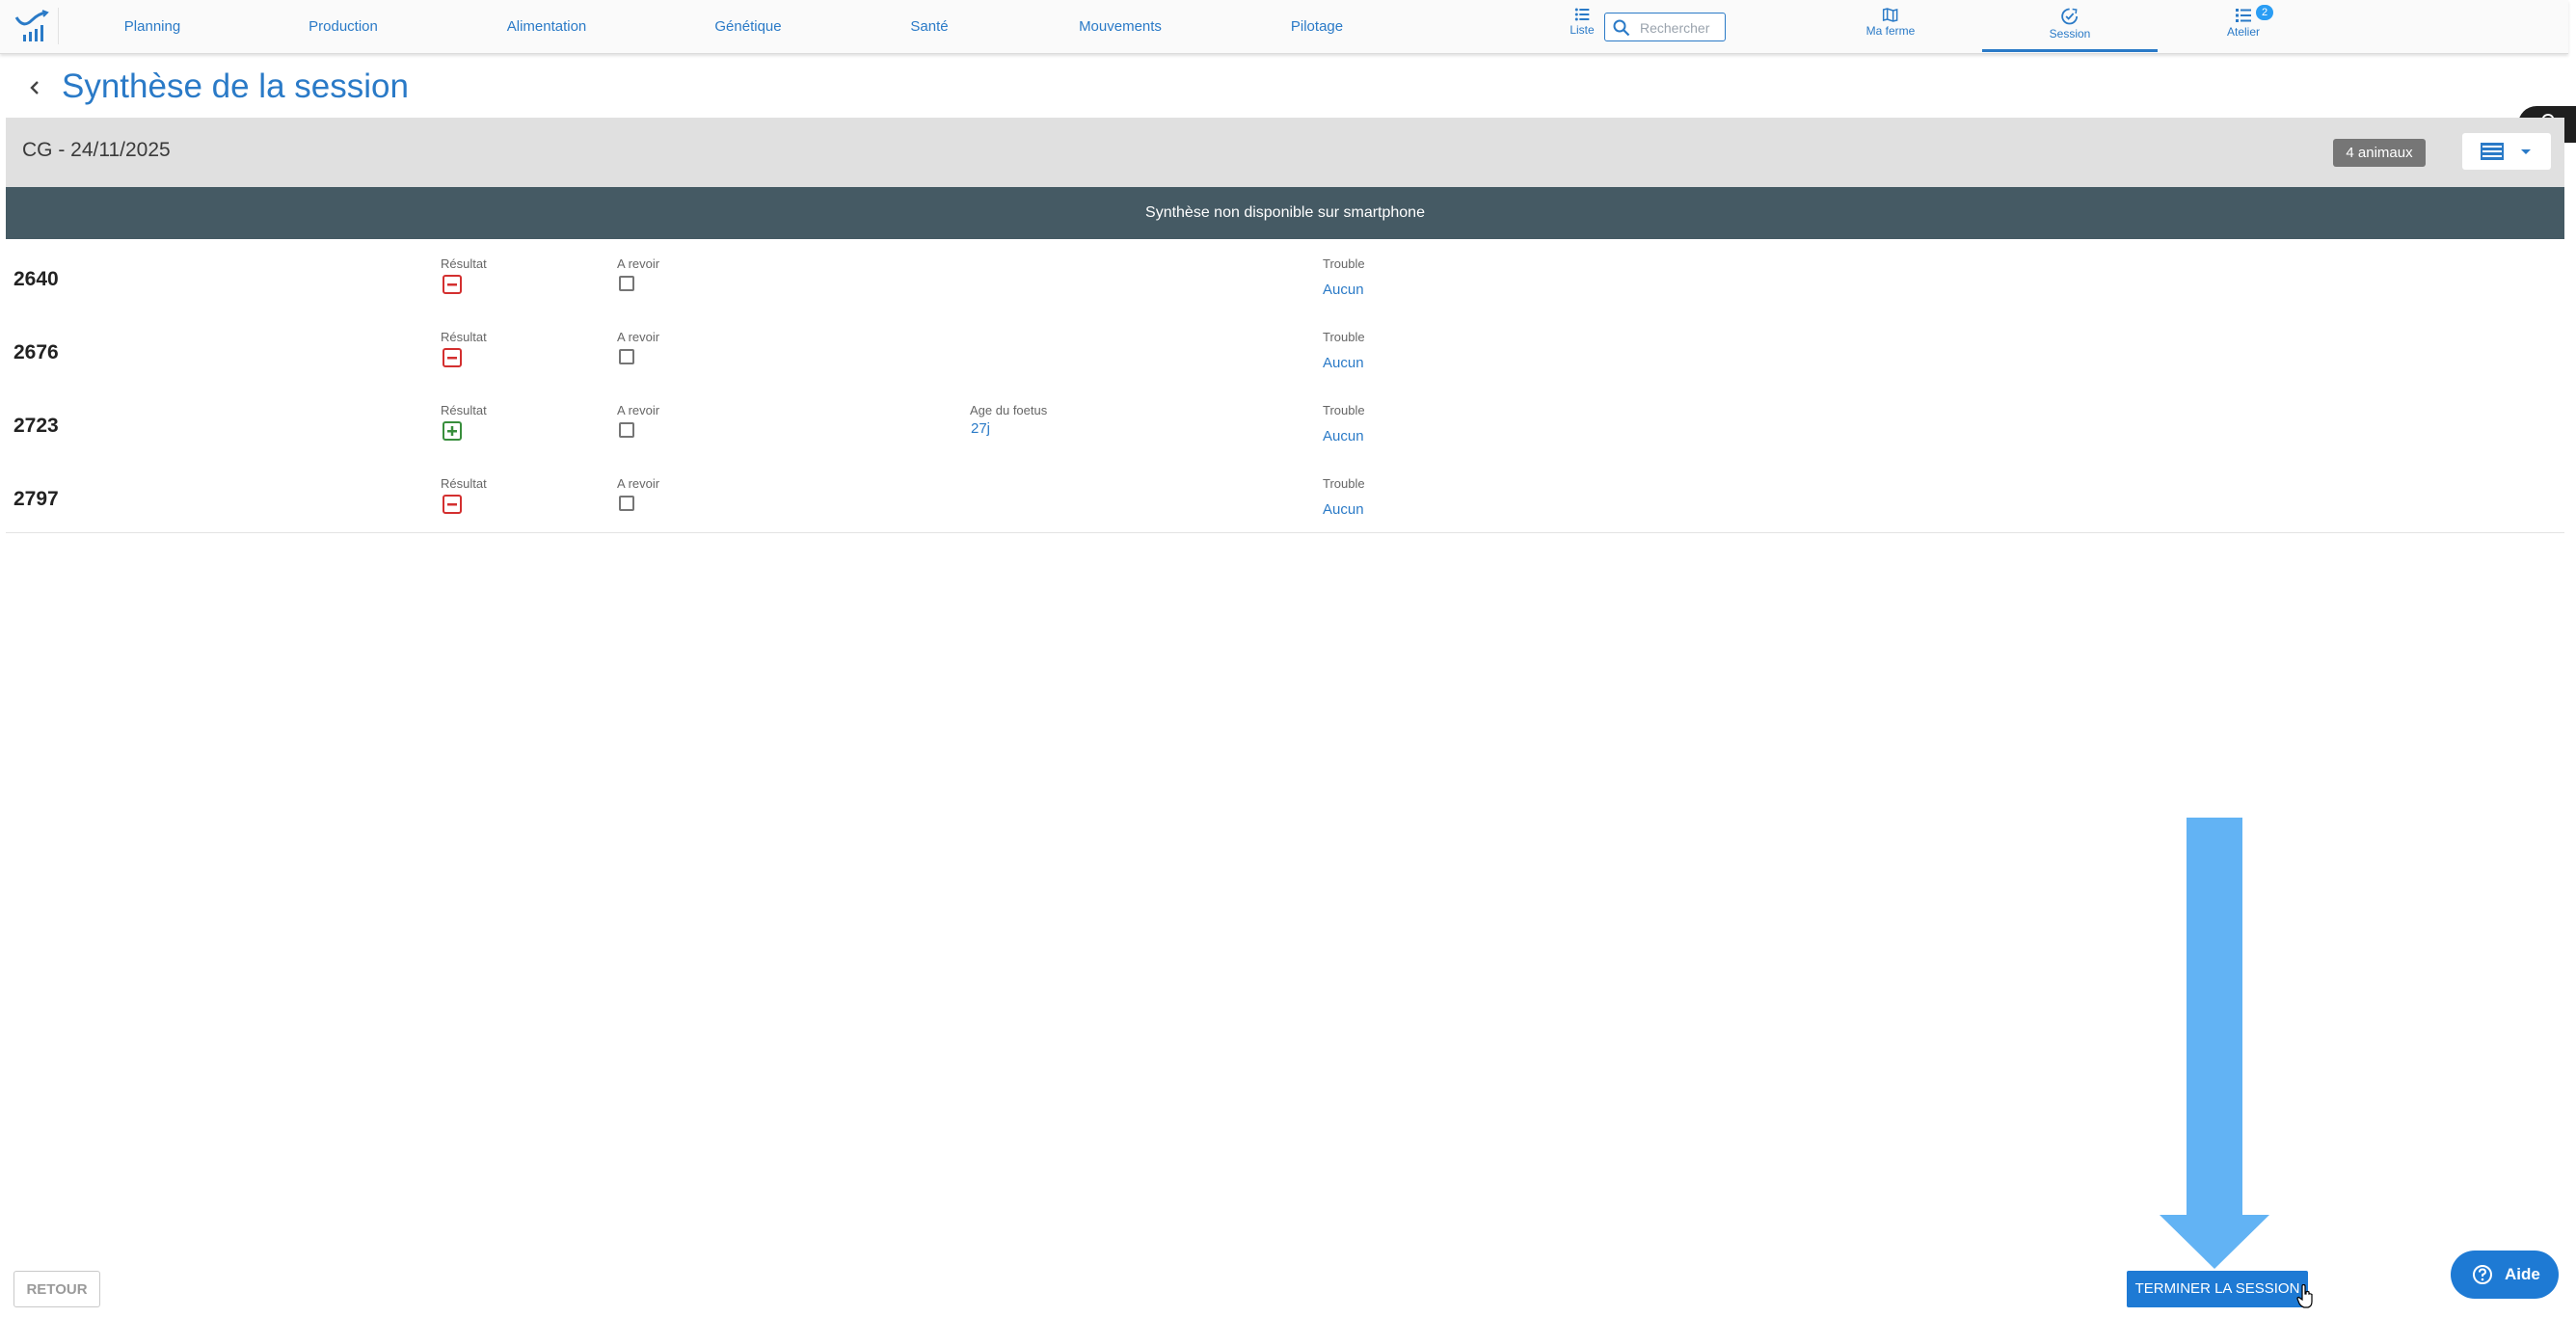  What do you see at coordinates (929, 27) in the screenshot?
I see `nav-sante: Santé` at bounding box center [929, 27].